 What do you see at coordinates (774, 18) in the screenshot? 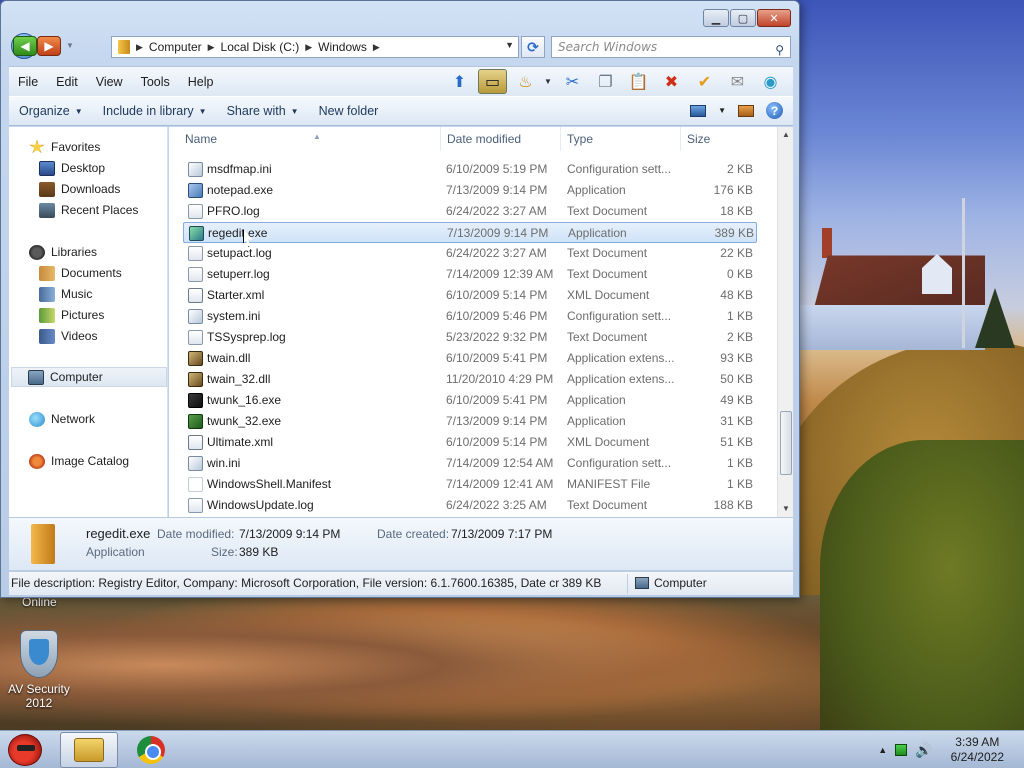
I see `close-button: ✕` at bounding box center [774, 18].